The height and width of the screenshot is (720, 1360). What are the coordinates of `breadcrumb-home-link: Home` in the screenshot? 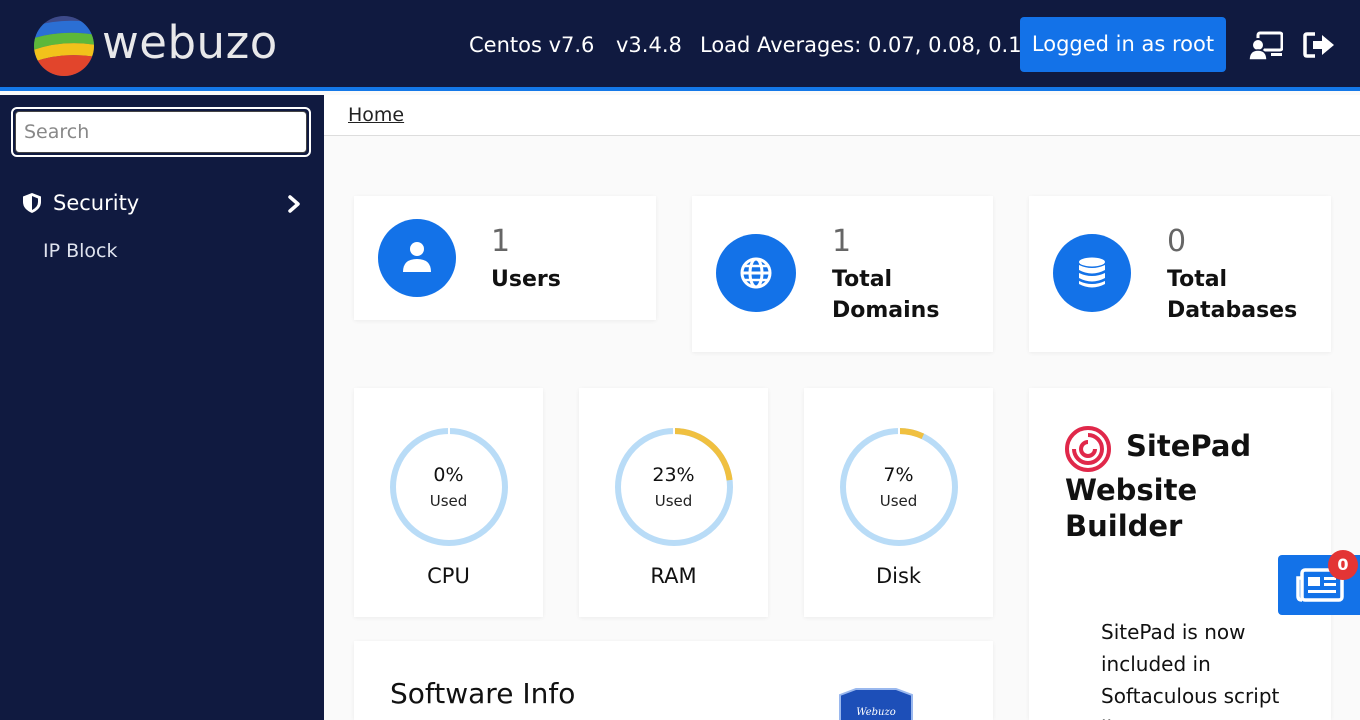 It's located at (376, 115).